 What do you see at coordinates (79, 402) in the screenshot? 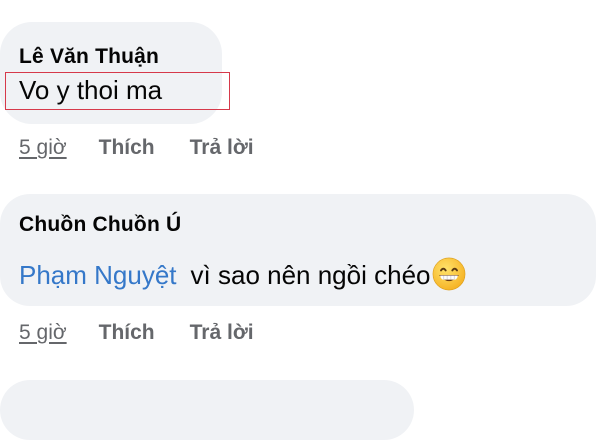
I see `comment-author-cutoff` at bounding box center [79, 402].